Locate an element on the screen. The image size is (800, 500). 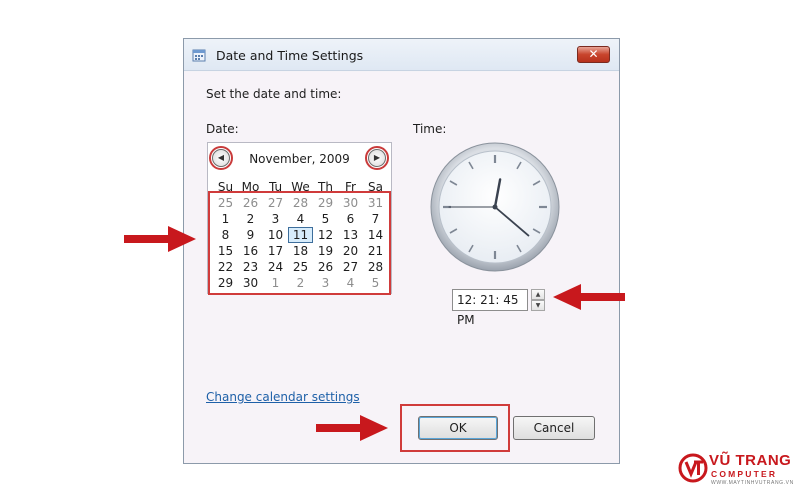
close-button: ✕ is located at coordinates (593, 54).